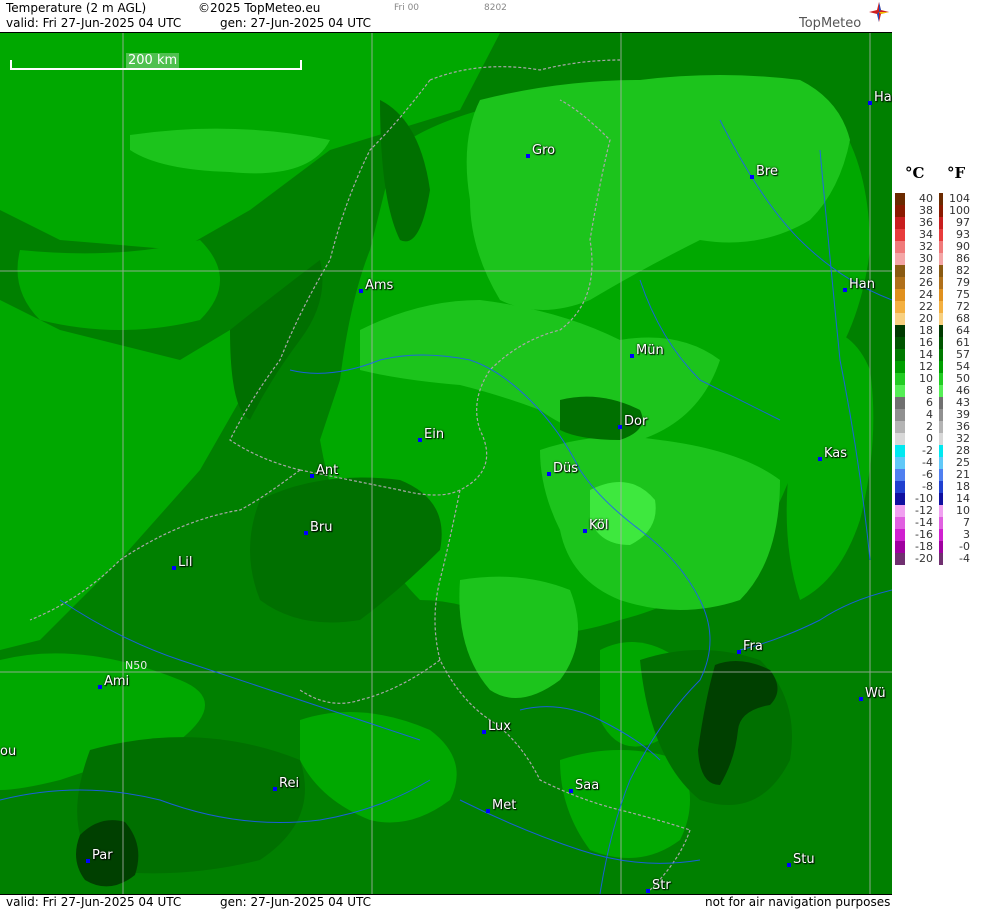 This screenshot has height=910, width=983. Describe the element at coordinates (376, 285) in the screenshot. I see `city-marker: Ams` at that location.